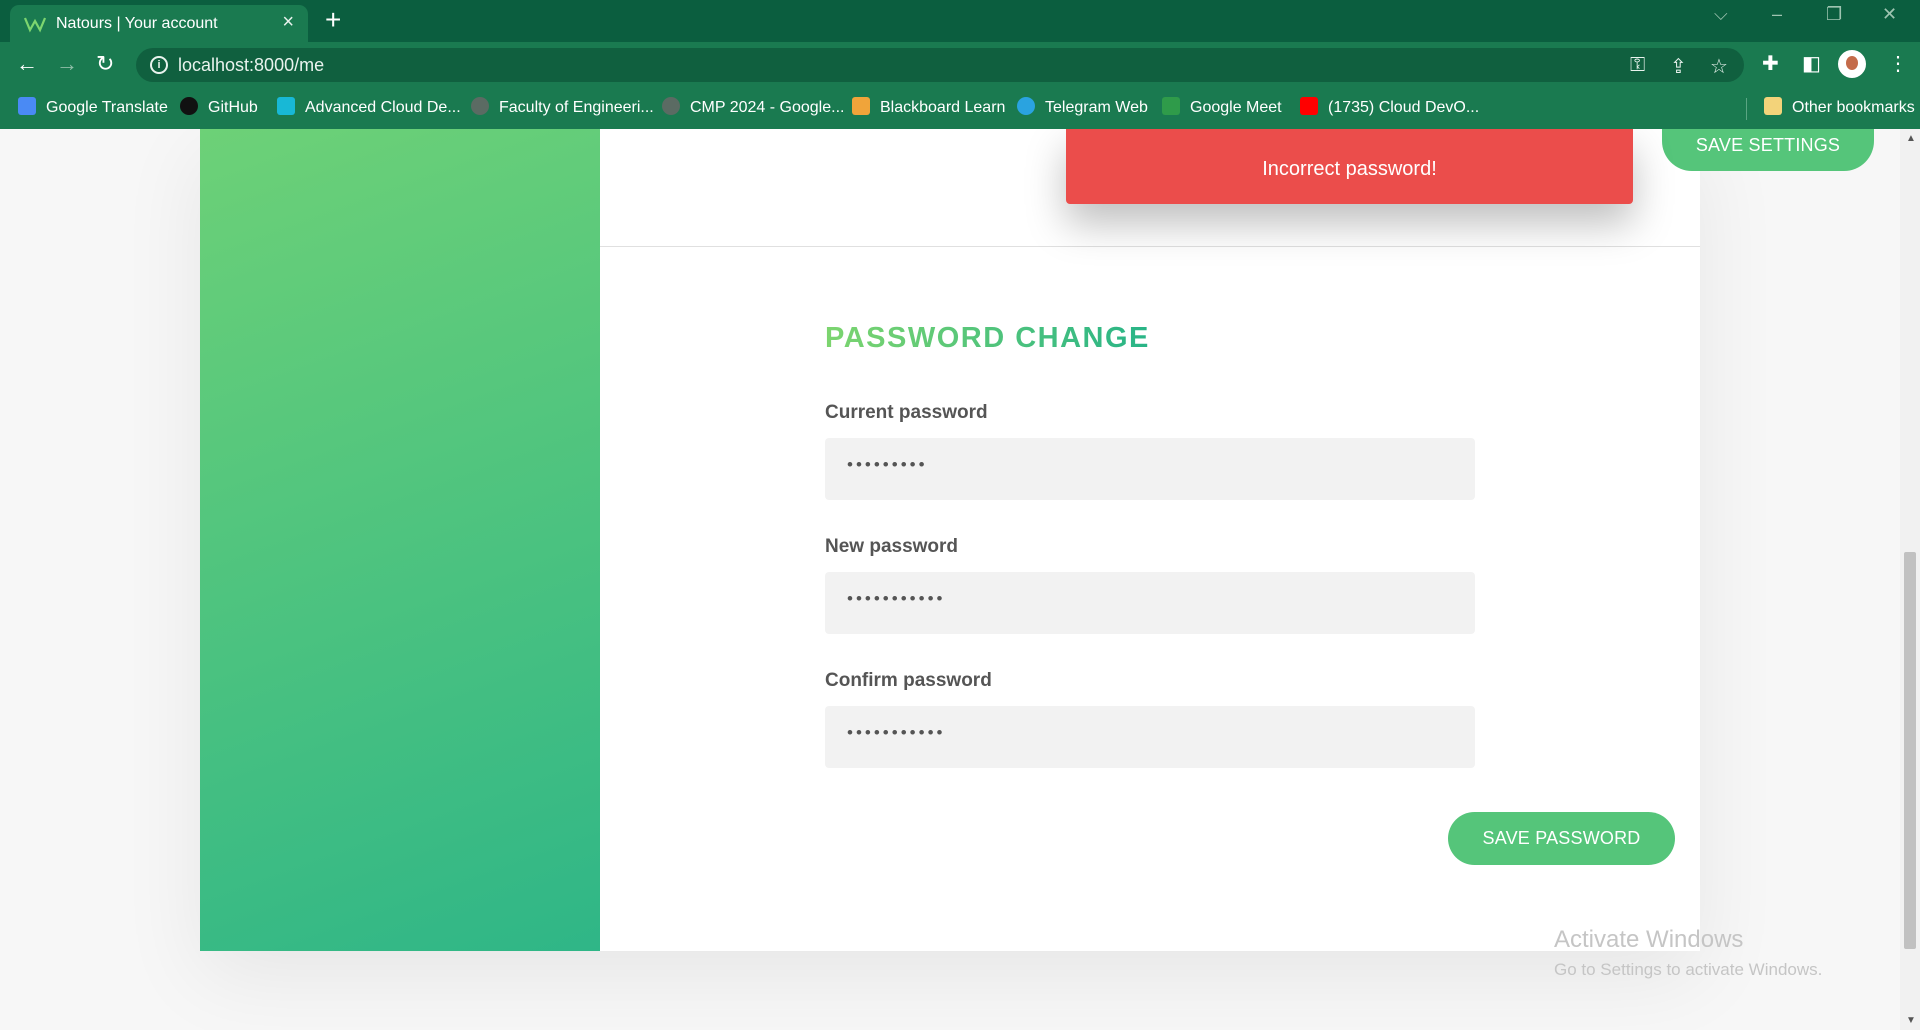 This screenshot has width=1920, height=1030. Describe the element at coordinates (892, 546) in the screenshot. I see `new-password-label: New password` at that location.